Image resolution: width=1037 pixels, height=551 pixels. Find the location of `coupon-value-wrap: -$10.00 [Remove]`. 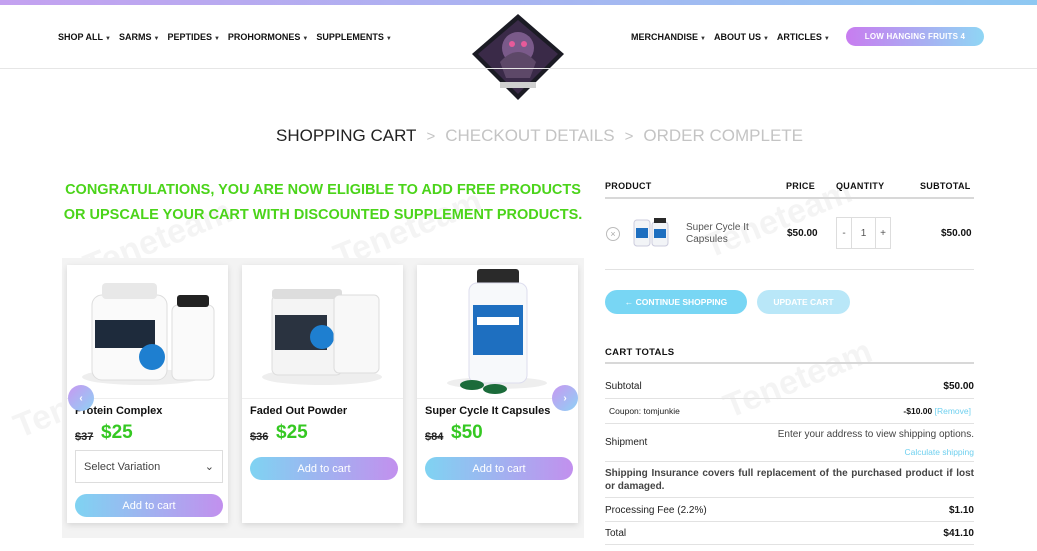

coupon-value-wrap: -$10.00 [Remove] is located at coordinates (937, 411).